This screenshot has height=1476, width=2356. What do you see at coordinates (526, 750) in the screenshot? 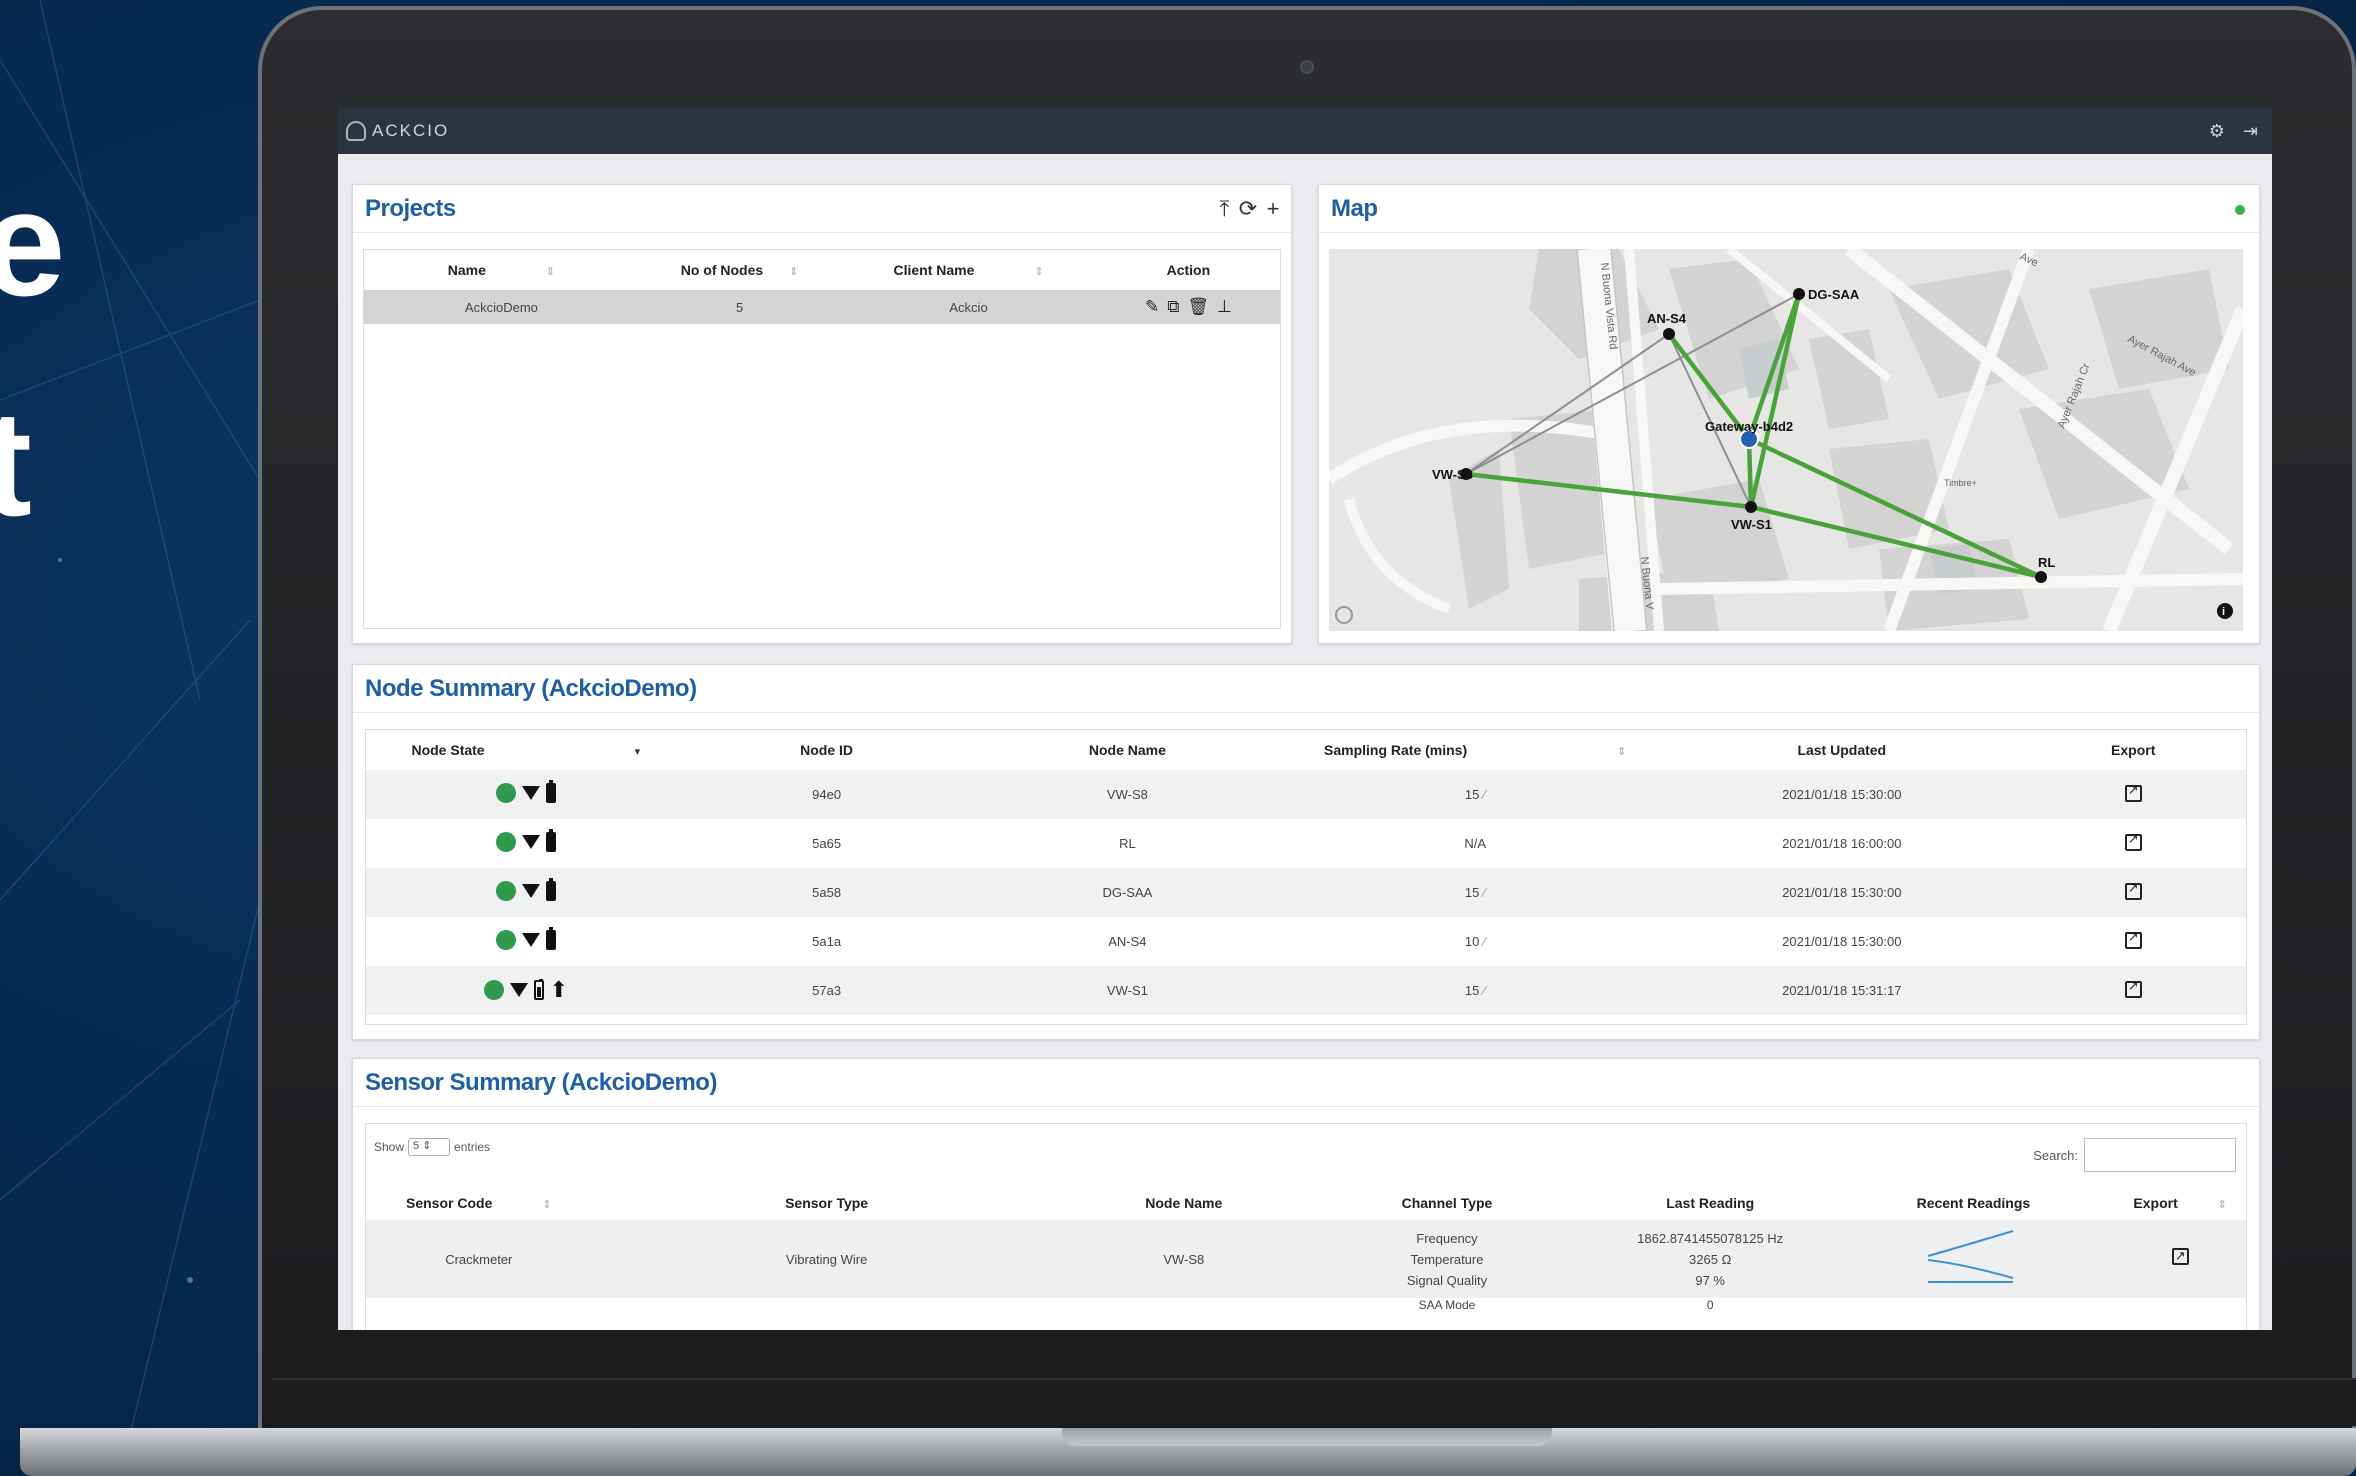
I see `column-header: Node State ▾` at bounding box center [526, 750].